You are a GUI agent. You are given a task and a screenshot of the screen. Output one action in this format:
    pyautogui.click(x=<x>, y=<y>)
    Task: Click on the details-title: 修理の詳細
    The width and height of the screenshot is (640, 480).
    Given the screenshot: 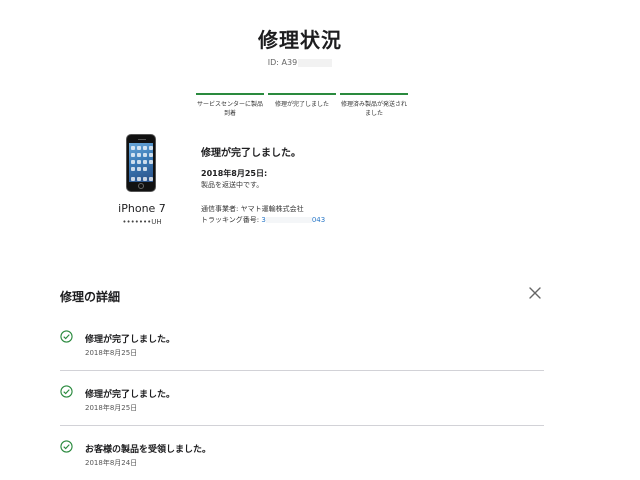 What is the action you would take?
    pyautogui.click(x=90, y=297)
    